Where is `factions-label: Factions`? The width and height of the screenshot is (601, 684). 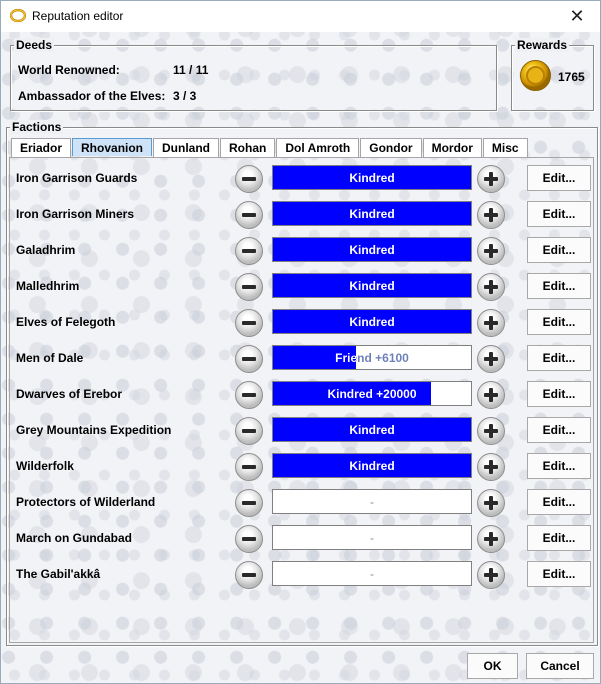
factions-label: Factions is located at coordinates (37, 127).